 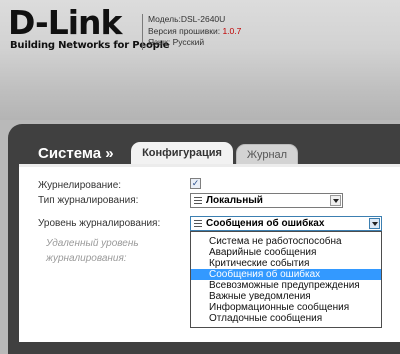 I want to click on model-value: DSL-2640U, so click(x=203, y=19).